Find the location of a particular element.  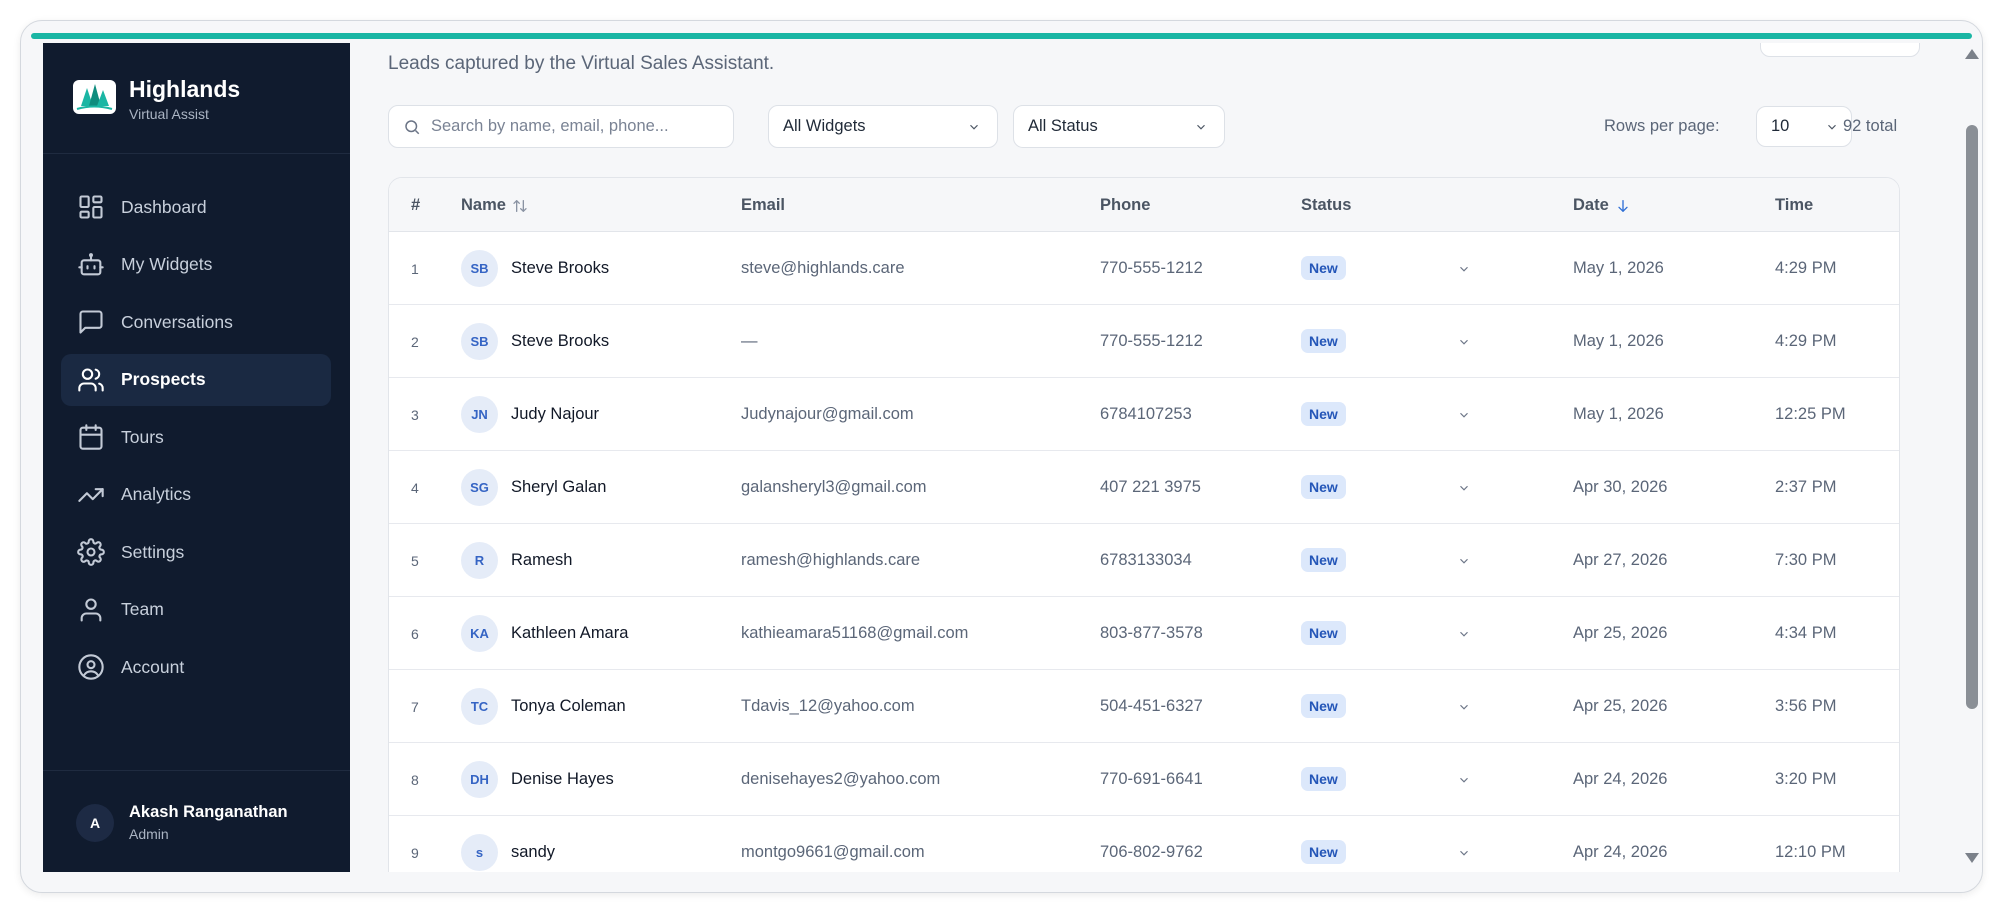

prospect-email: montgo9661@gmail.com is located at coordinates (833, 852).